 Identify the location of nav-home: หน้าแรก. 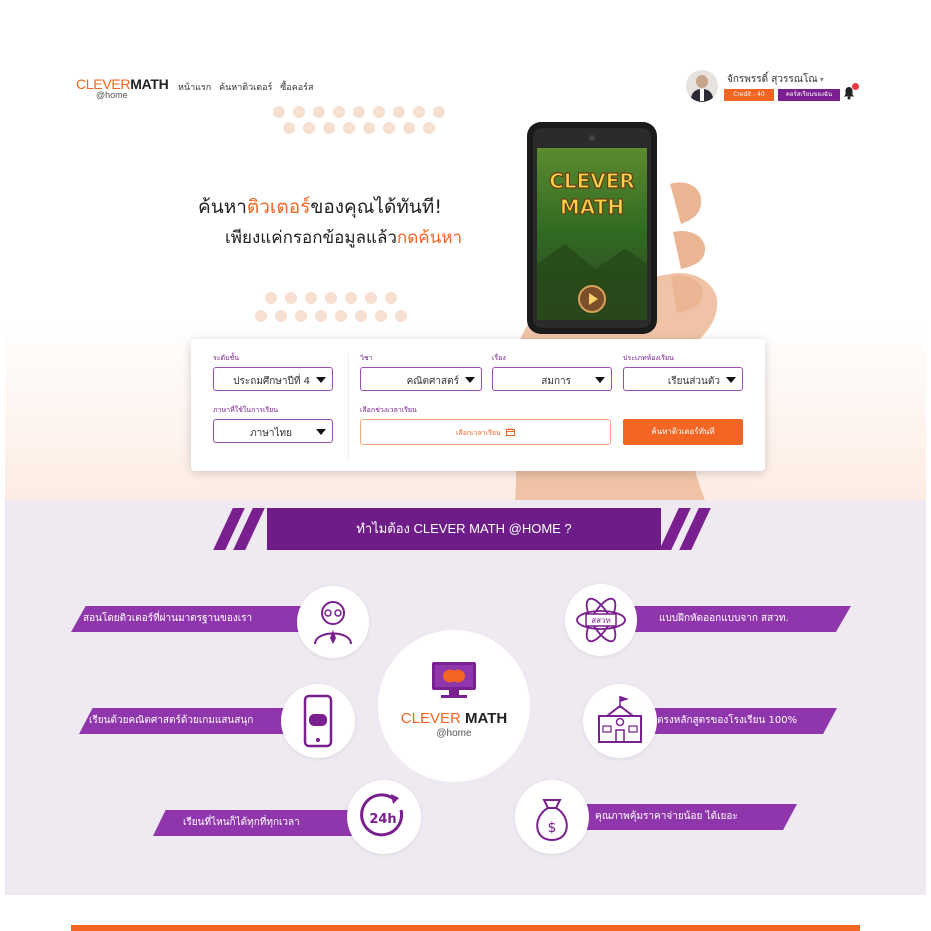
(194, 88).